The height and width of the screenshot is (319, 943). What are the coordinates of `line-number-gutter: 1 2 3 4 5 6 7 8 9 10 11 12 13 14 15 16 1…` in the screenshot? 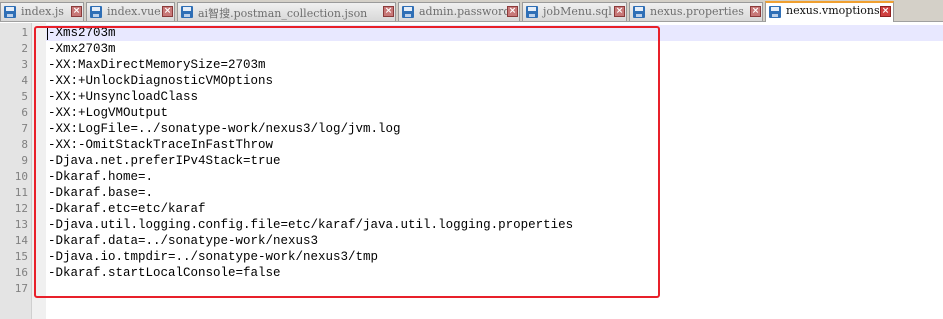 It's located at (16, 171).